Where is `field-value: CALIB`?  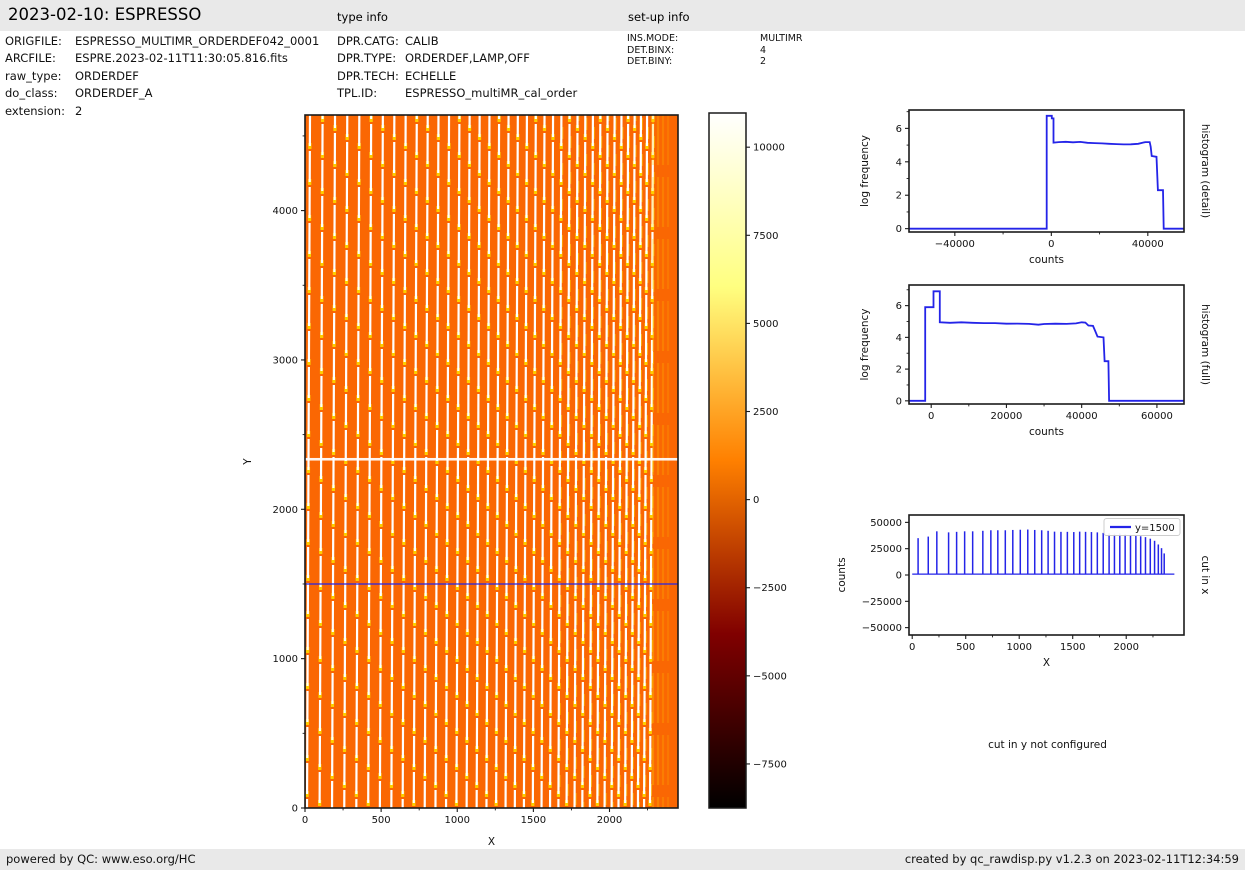
field-value: CALIB is located at coordinates (422, 41).